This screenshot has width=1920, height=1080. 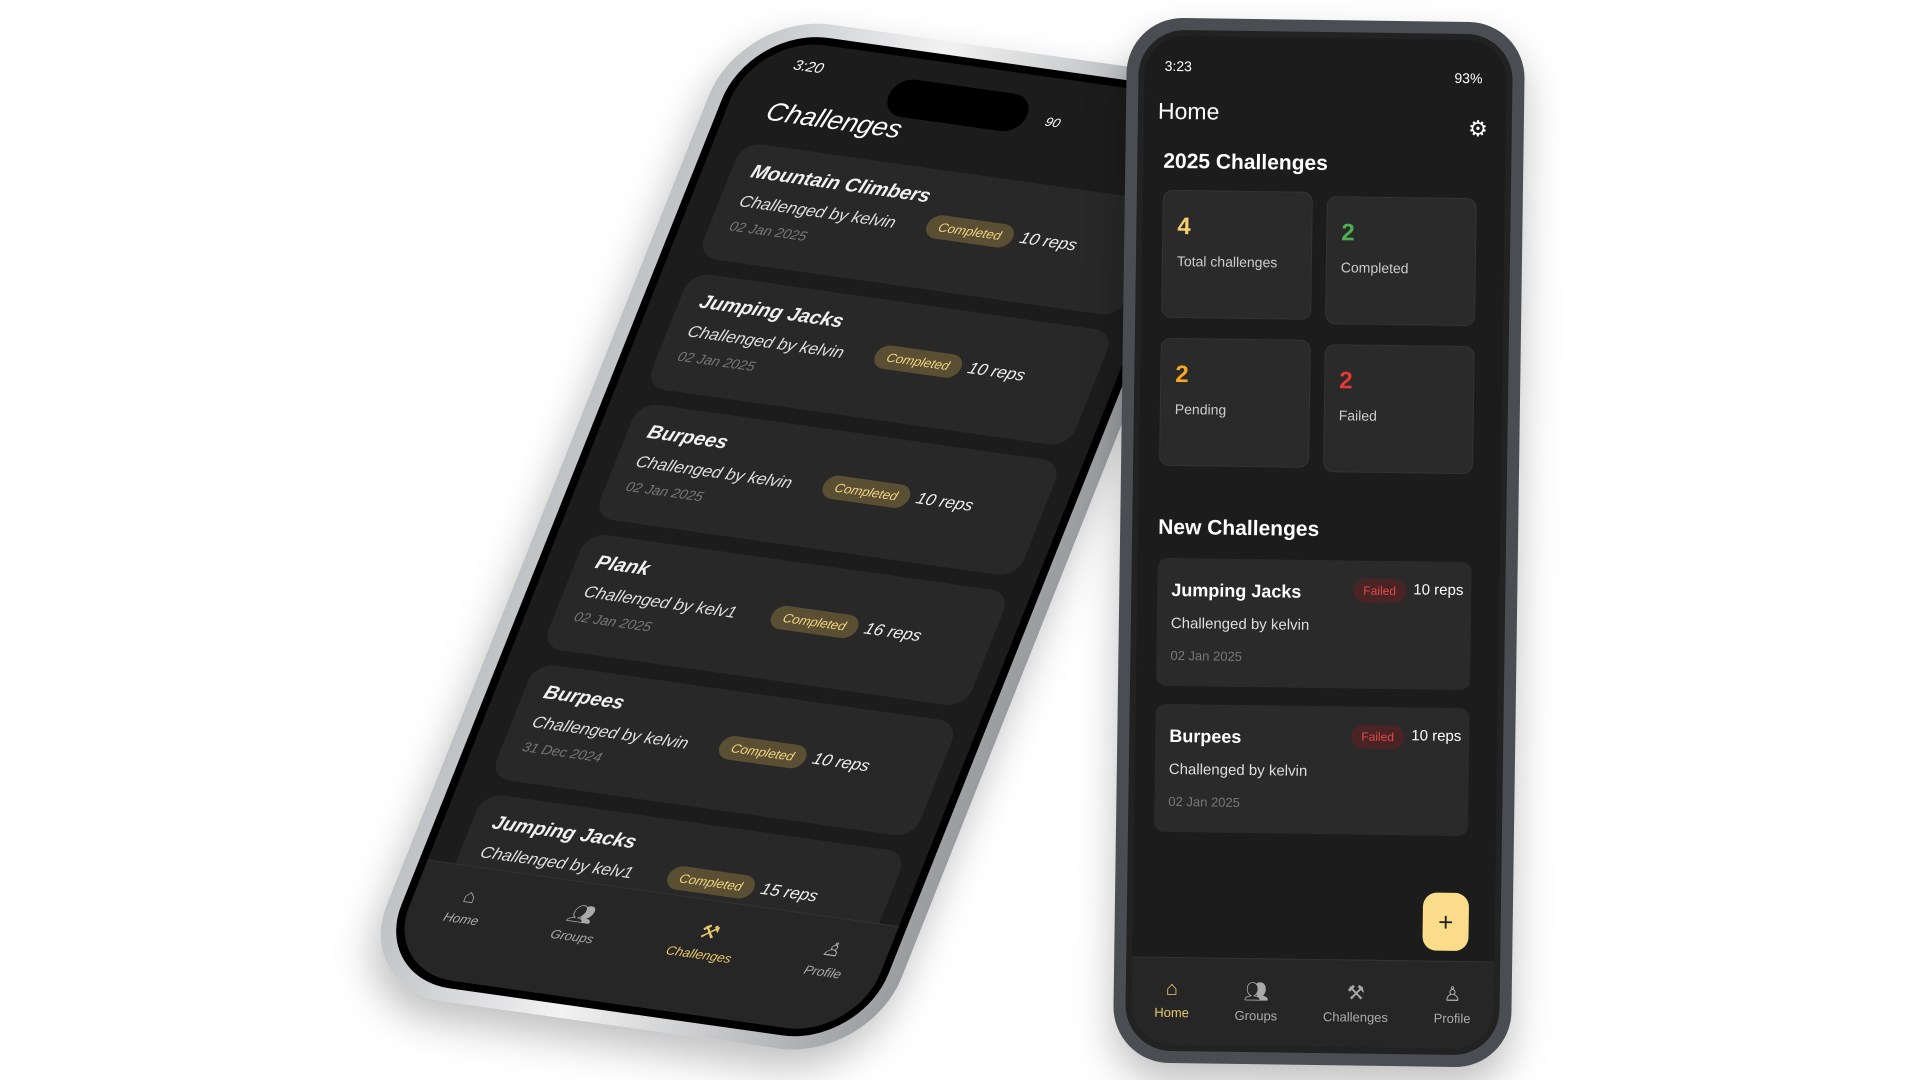 What do you see at coordinates (1374, 268) in the screenshot?
I see `stat-label: Completed` at bounding box center [1374, 268].